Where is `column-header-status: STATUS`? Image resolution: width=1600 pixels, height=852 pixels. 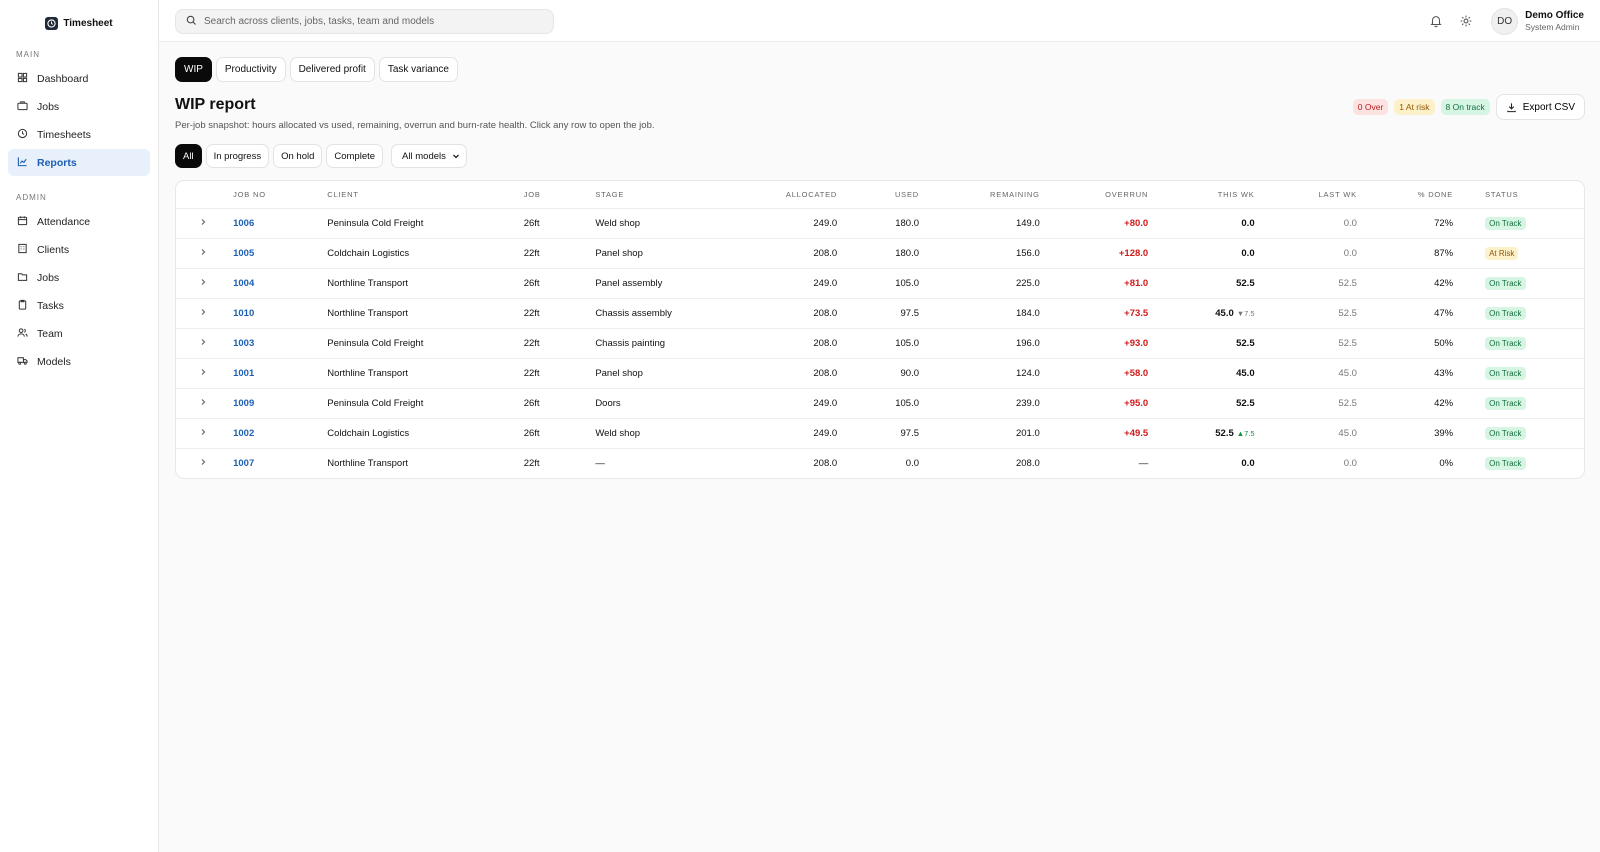
column-header-status: STATUS is located at coordinates (1522, 195).